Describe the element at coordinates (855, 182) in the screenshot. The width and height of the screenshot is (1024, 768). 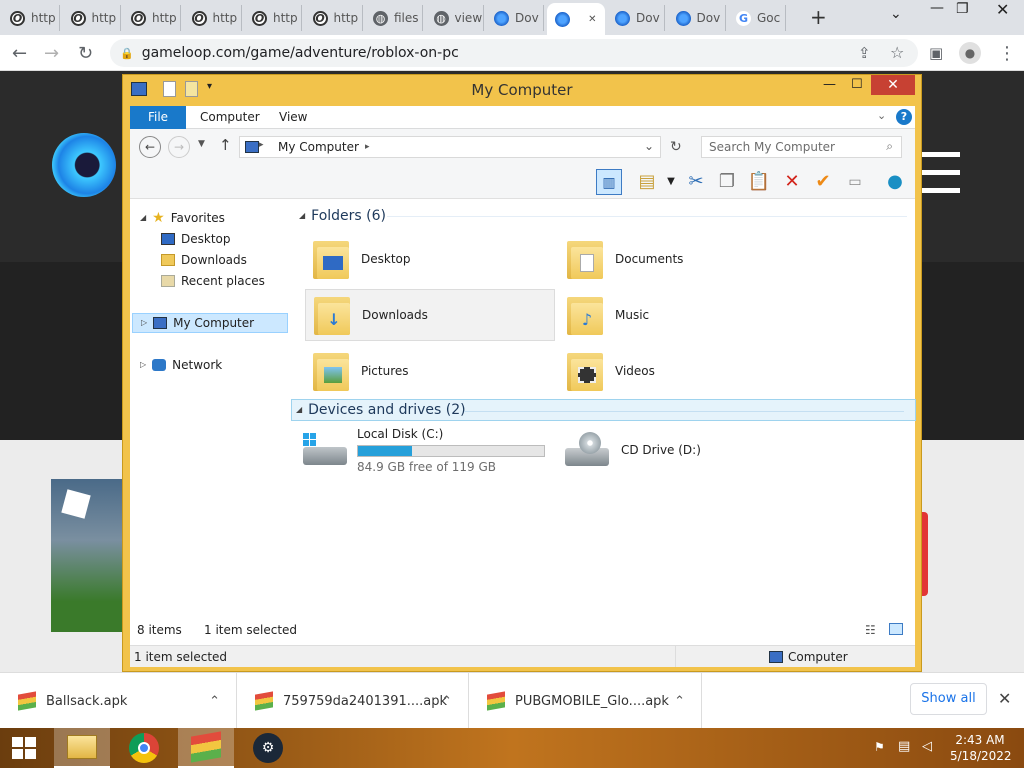
I see `rename-icon: ▭` at that location.